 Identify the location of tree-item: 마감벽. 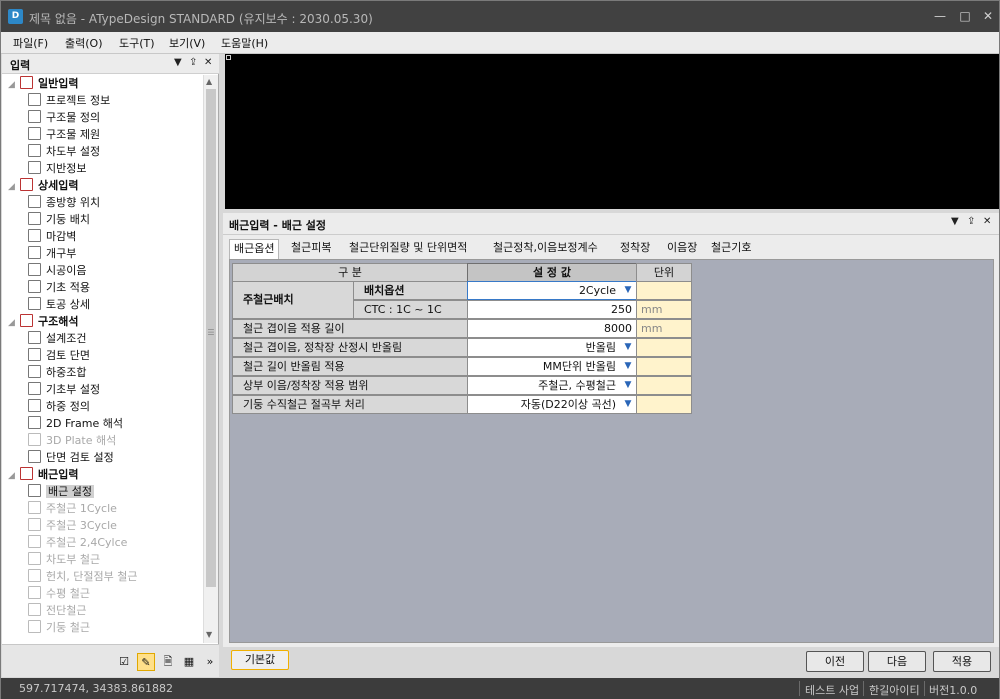
(52, 236).